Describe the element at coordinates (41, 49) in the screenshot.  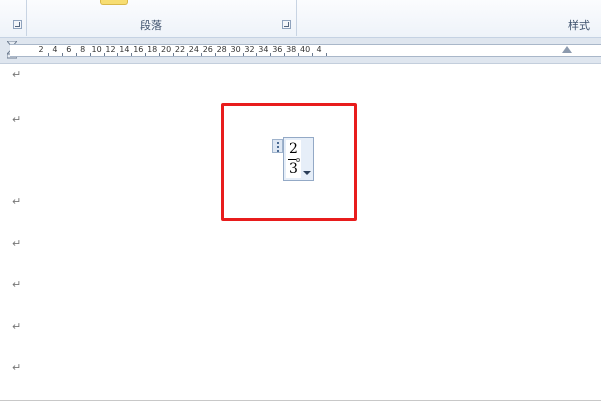
I see `ruler-number: 2` at that location.